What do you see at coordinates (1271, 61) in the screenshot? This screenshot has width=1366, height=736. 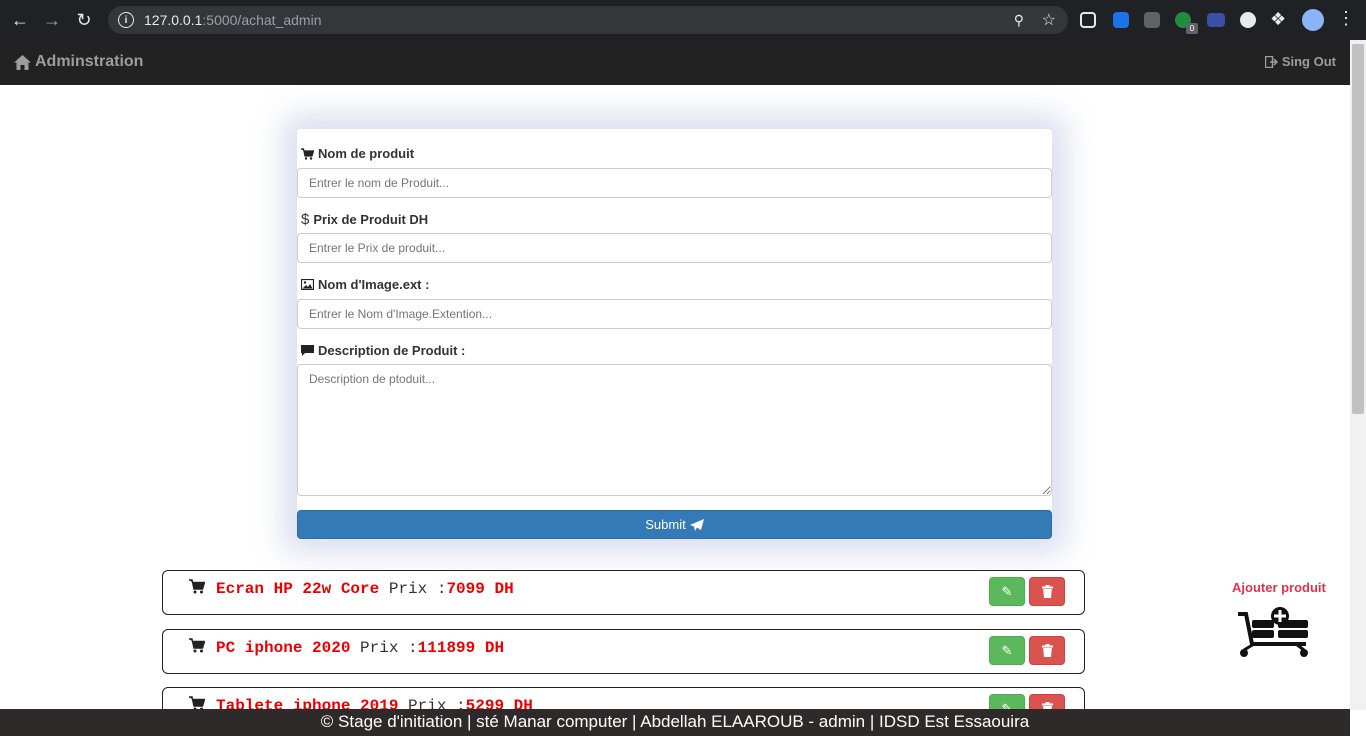 I see `log-out-icon` at bounding box center [1271, 61].